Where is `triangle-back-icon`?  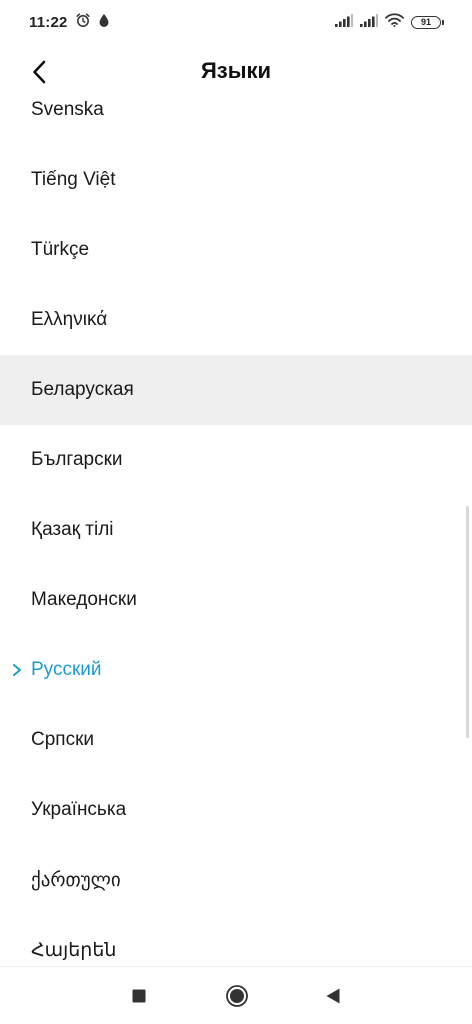
triangle-back-icon is located at coordinates (333, 996).